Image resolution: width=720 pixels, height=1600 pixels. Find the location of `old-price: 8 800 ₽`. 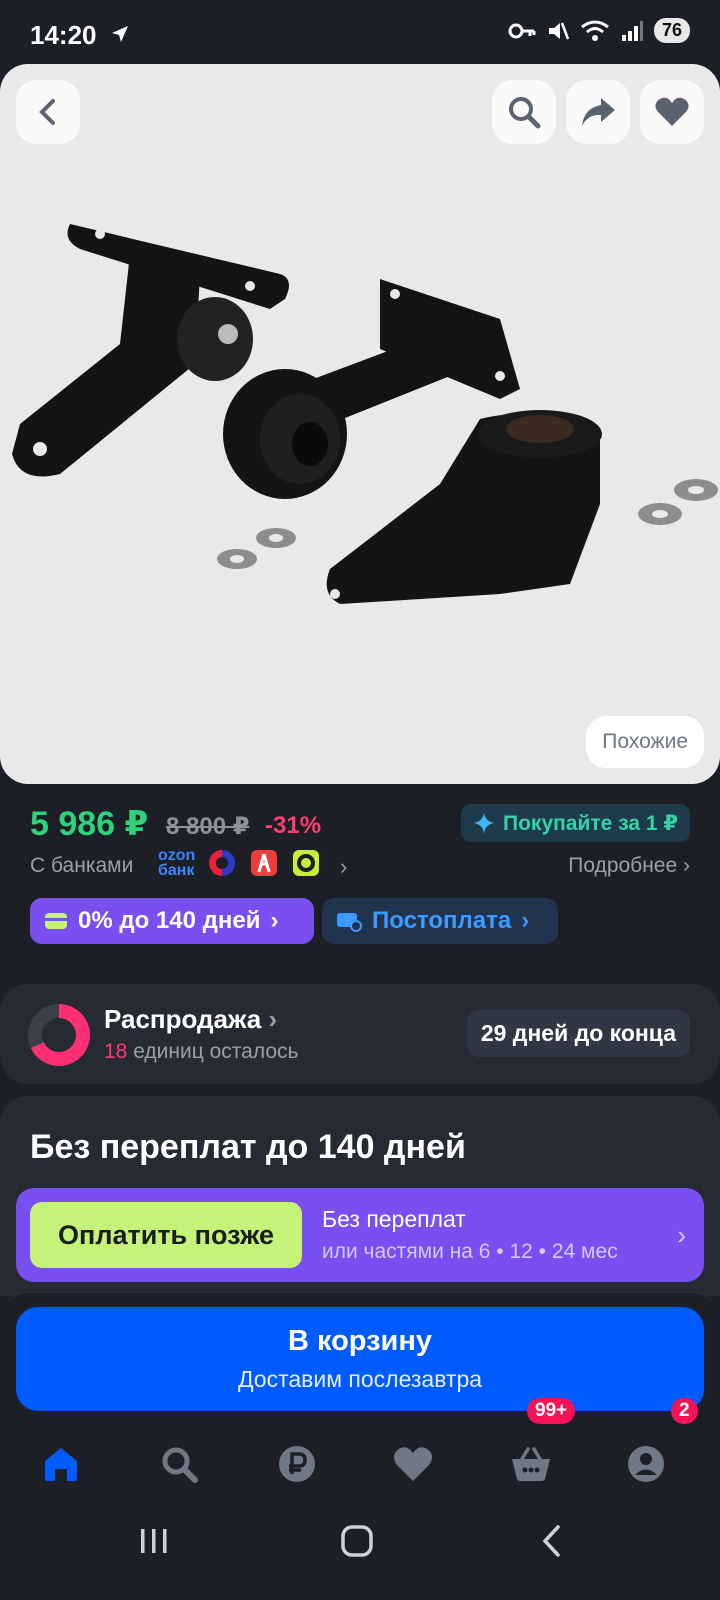

old-price: 8 800 ₽ is located at coordinates (208, 826).